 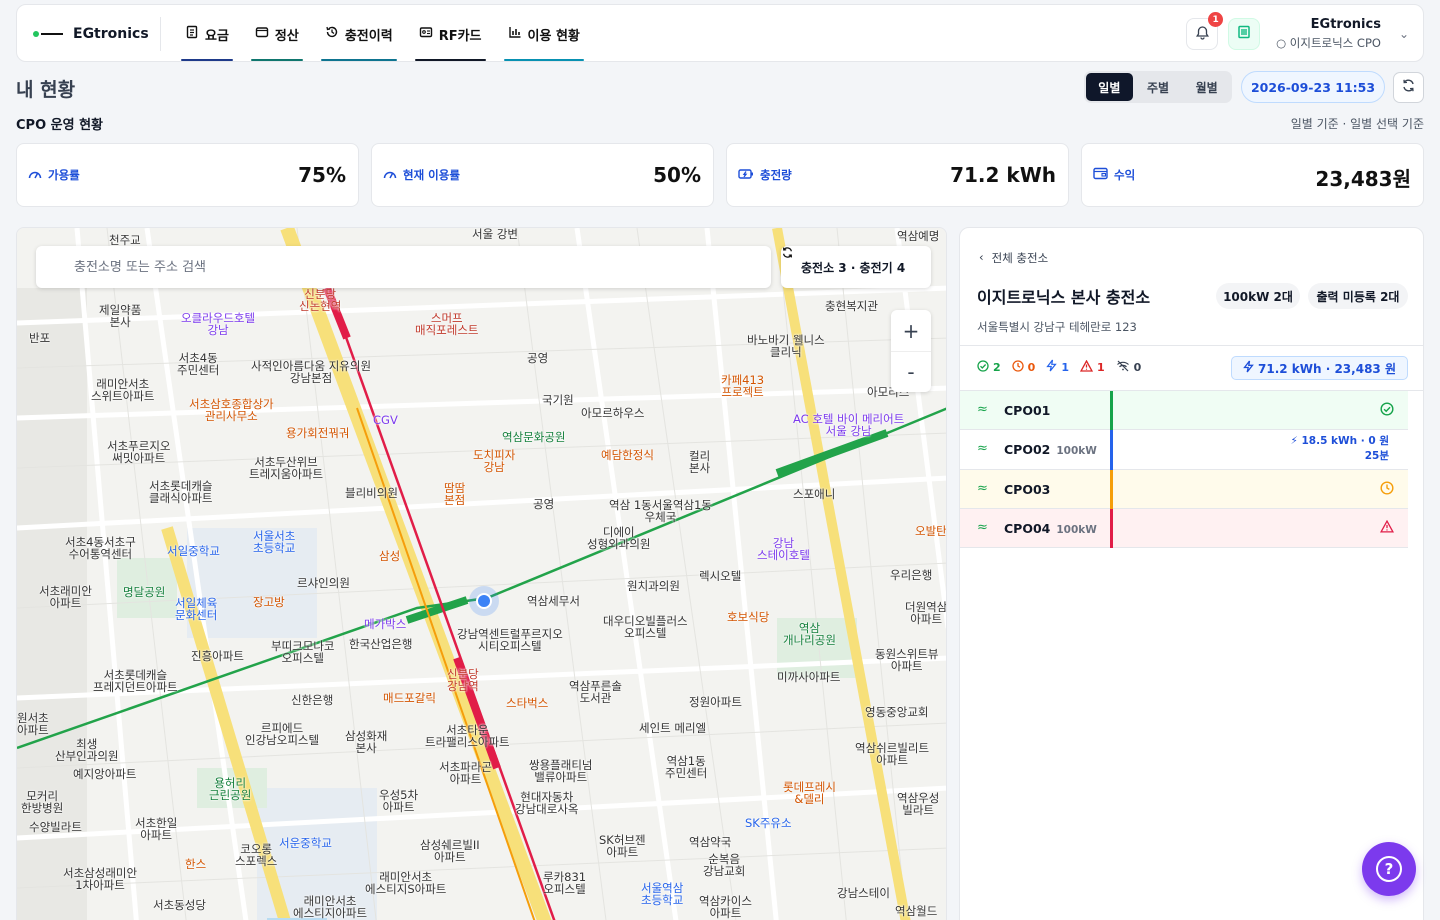 What do you see at coordinates (494, 461) in the screenshot?
I see `map-place-label: 도치피자 강남` at bounding box center [494, 461].